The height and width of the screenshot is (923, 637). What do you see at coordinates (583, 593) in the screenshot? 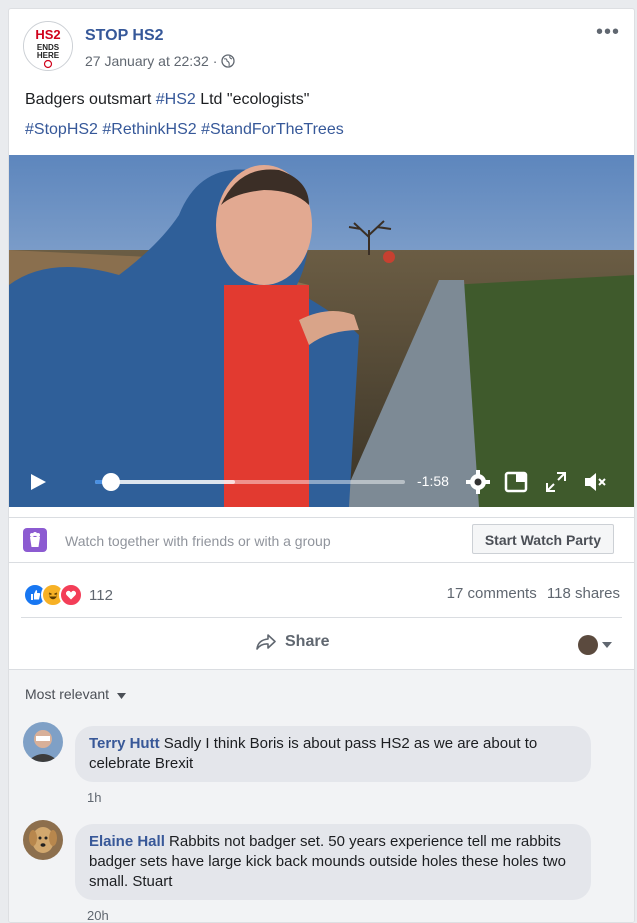
I see `shares-count-link: 118 shares` at bounding box center [583, 593].